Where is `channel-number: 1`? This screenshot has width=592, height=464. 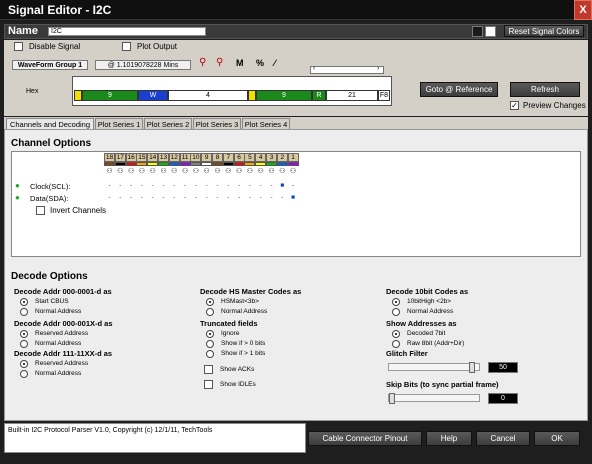 channel-number: 1 is located at coordinates (293, 157).